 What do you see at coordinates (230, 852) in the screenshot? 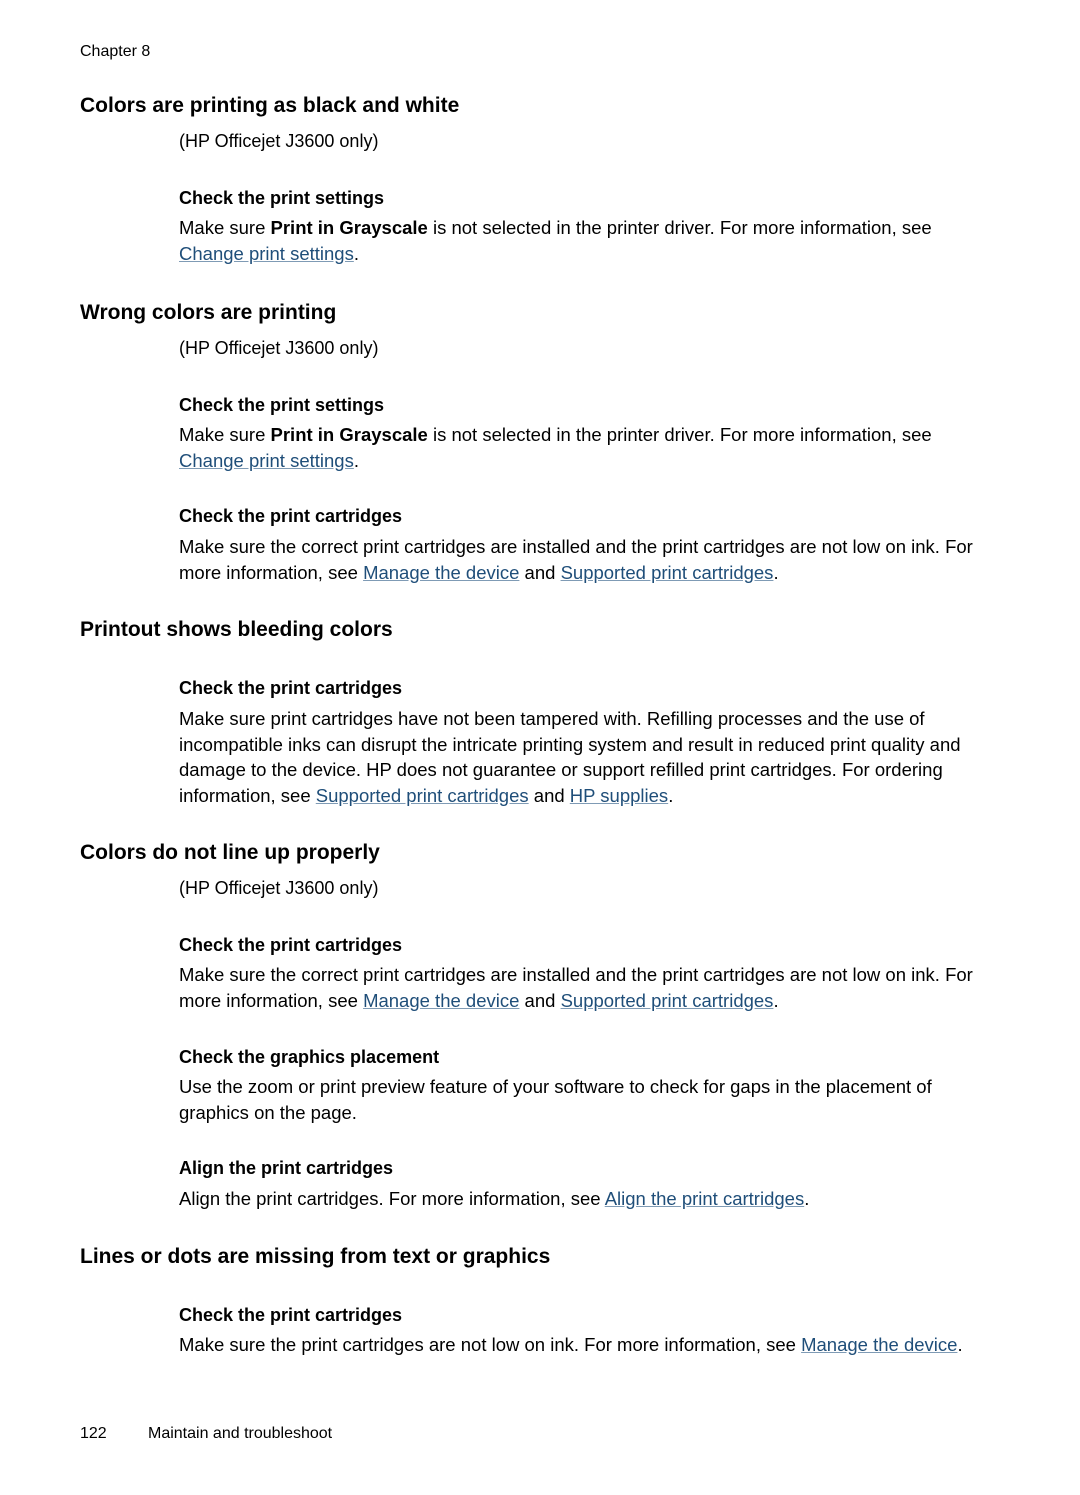
I see `section-heading: Colors do not line up properly` at bounding box center [230, 852].